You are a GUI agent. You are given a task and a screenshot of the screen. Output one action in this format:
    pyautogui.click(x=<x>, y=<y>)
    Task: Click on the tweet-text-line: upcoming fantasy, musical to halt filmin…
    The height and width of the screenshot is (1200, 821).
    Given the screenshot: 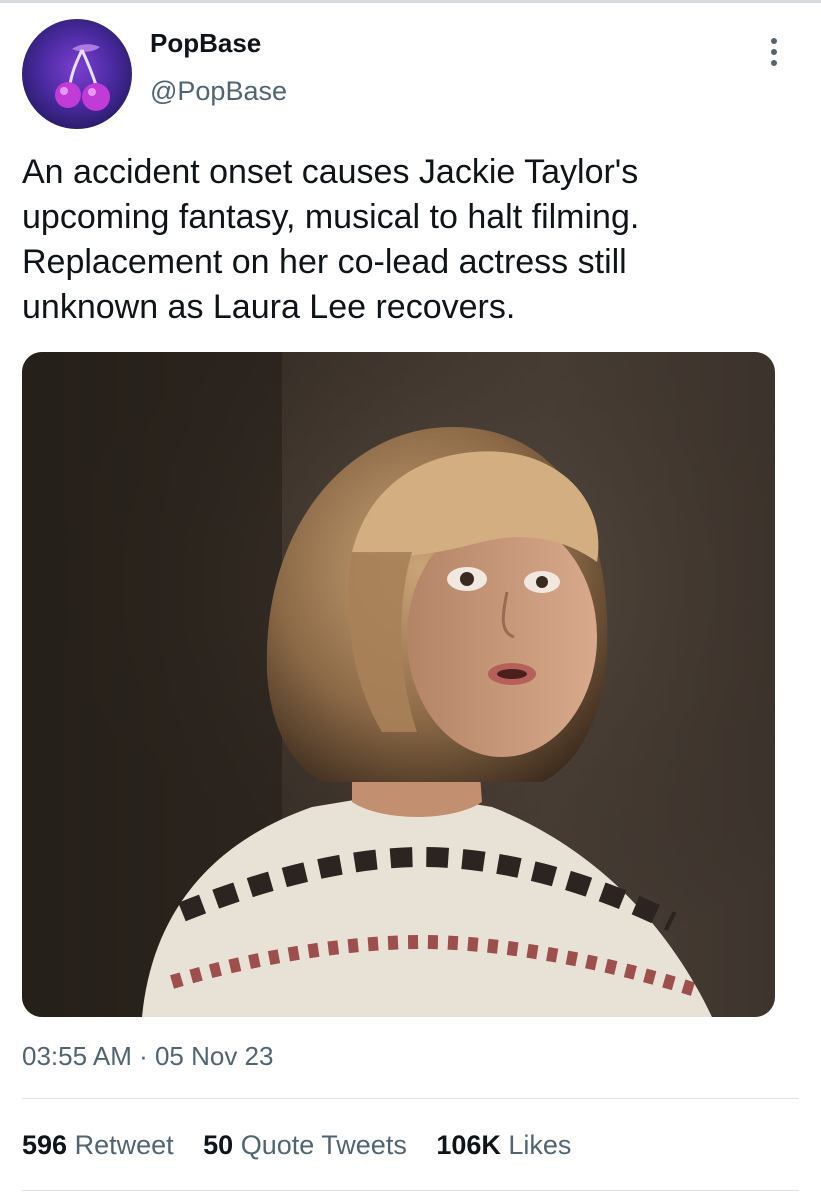 What is the action you would take?
    pyautogui.click(x=331, y=217)
    